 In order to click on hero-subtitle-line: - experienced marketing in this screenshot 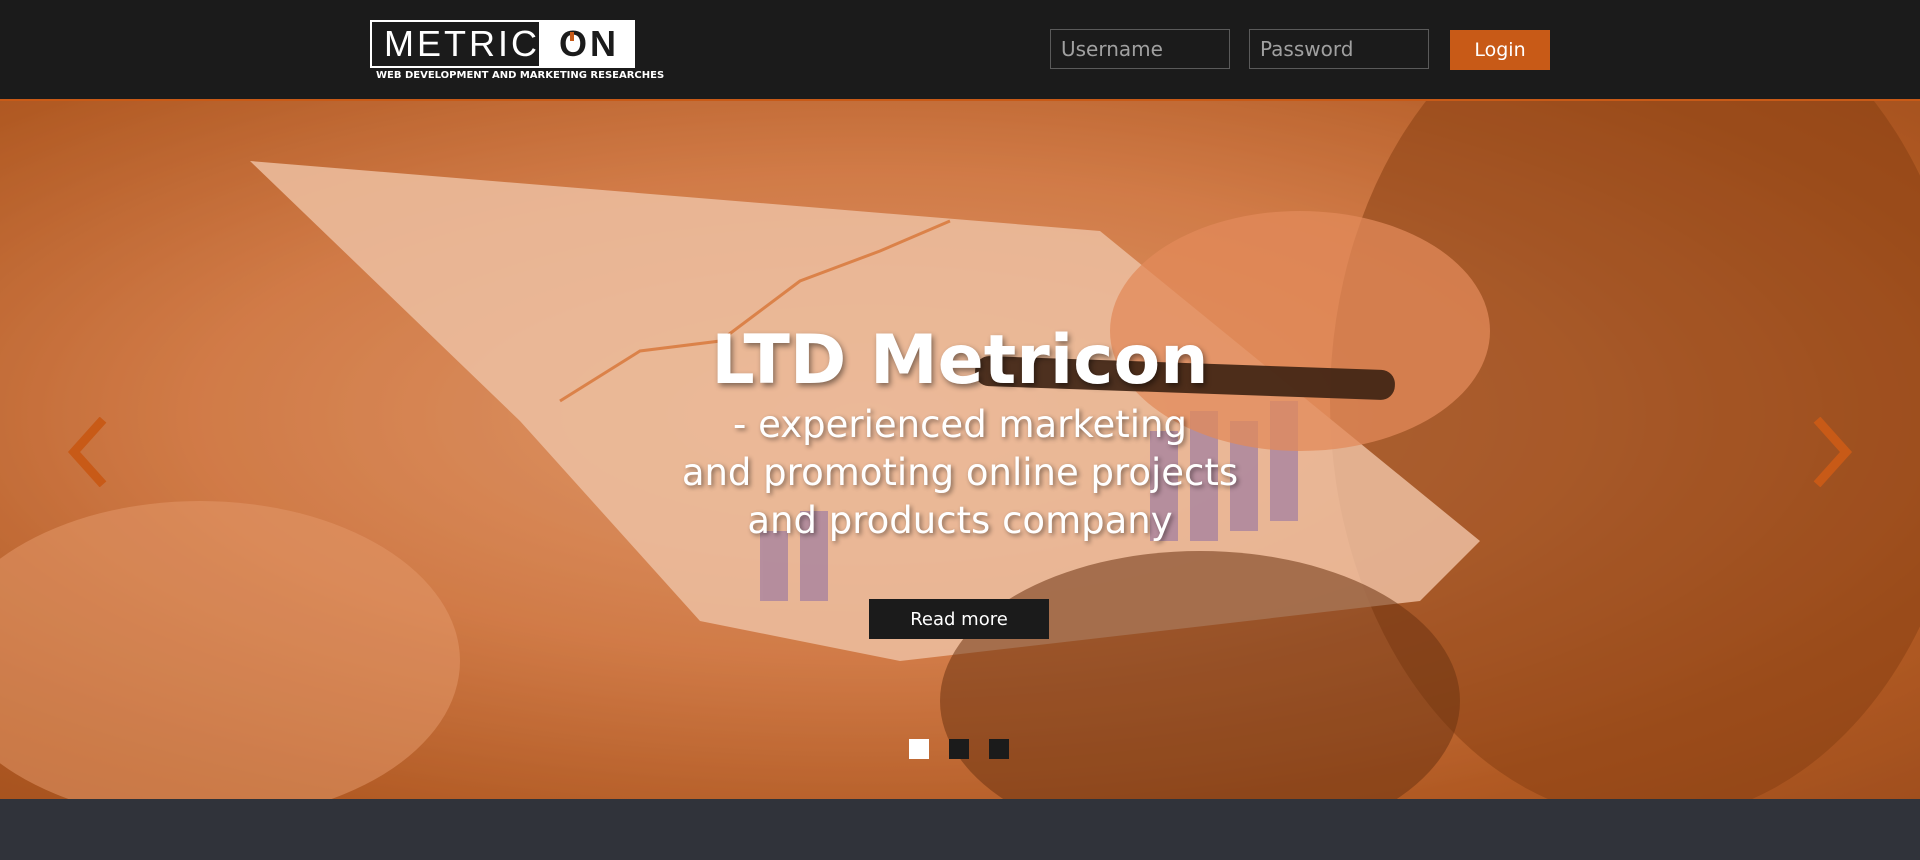, I will do `click(960, 424)`.